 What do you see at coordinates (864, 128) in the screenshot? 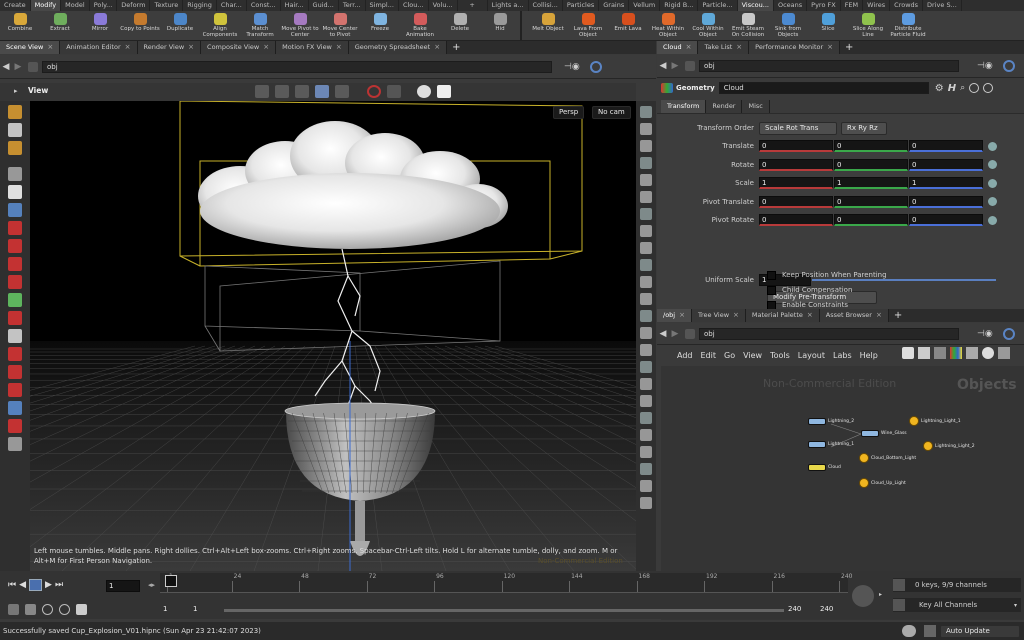
I see `rotate-order-menu: Rx Ry Rz` at bounding box center [864, 128].